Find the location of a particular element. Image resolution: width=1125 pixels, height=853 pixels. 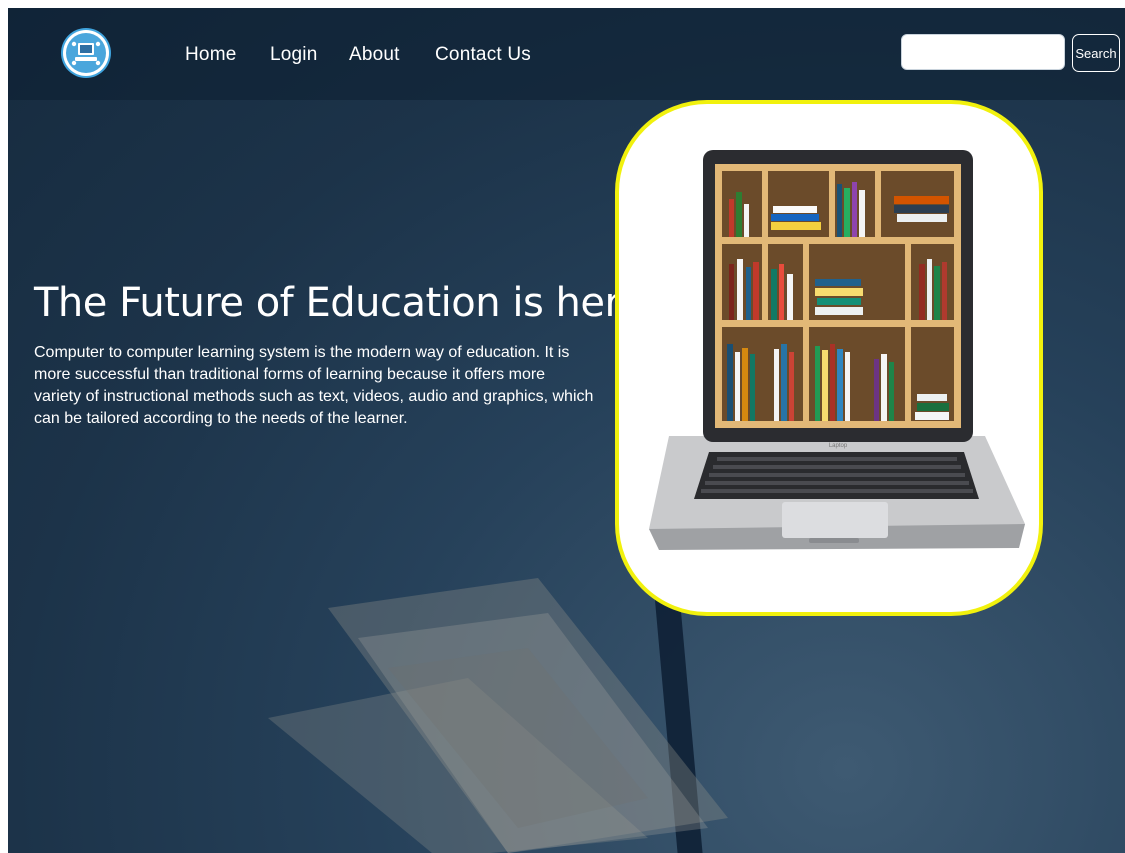

svg-text: Laptop is located at coordinates (838, 446).